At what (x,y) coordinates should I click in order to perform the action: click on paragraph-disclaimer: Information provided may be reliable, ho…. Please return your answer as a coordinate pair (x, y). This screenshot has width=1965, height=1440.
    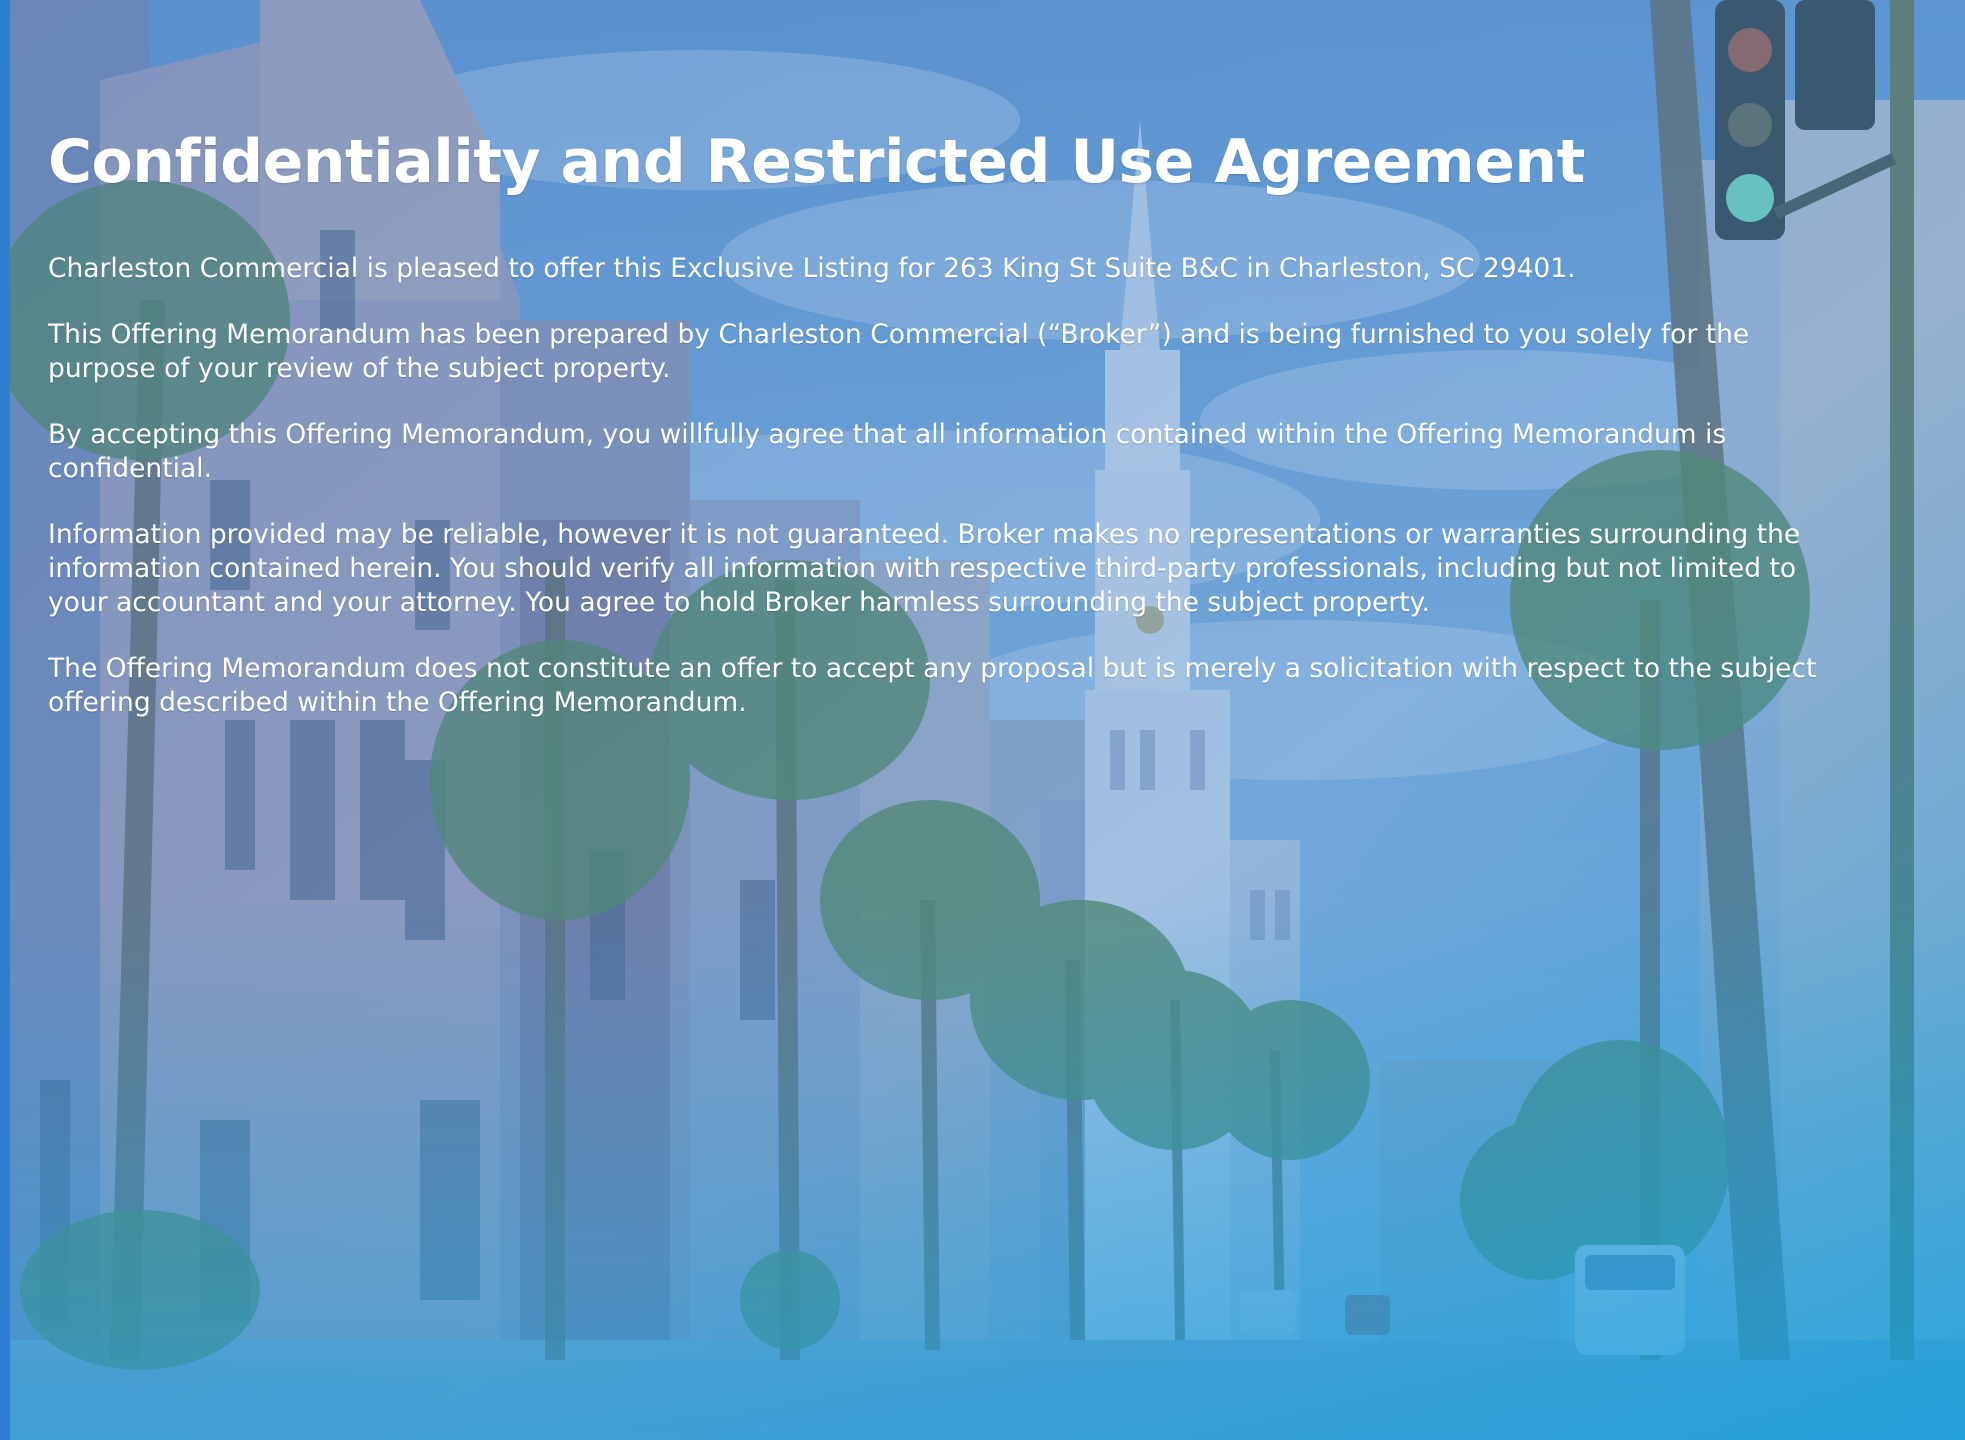
    Looking at the image, I should click on (924, 568).